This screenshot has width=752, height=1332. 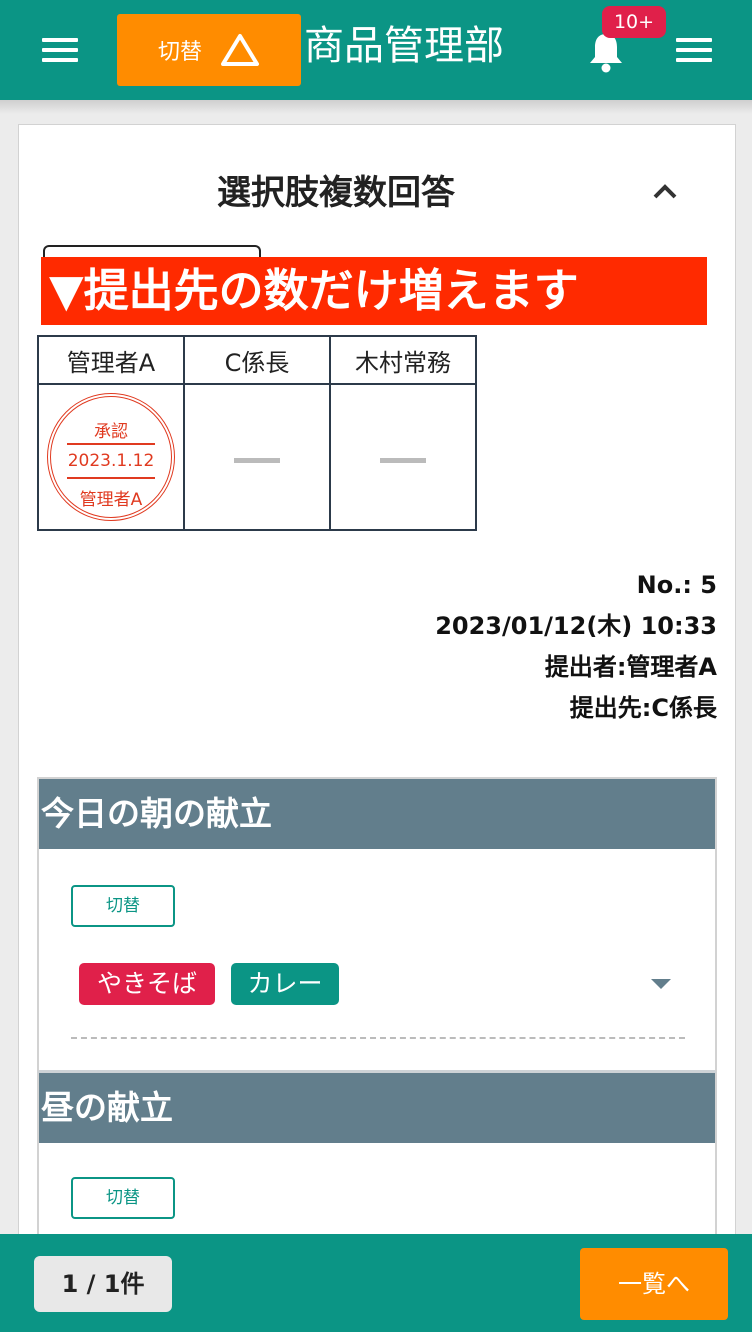 I want to click on answer-tag: カレー, so click(x=285, y=984).